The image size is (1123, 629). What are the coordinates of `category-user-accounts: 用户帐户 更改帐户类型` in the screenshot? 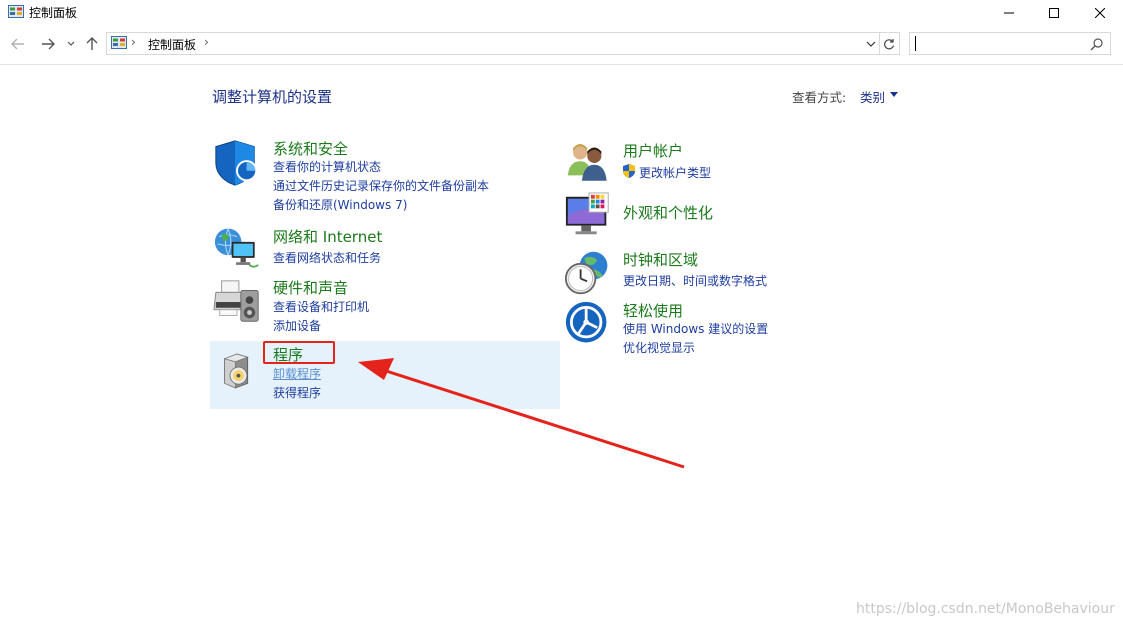 It's located at (724, 162).